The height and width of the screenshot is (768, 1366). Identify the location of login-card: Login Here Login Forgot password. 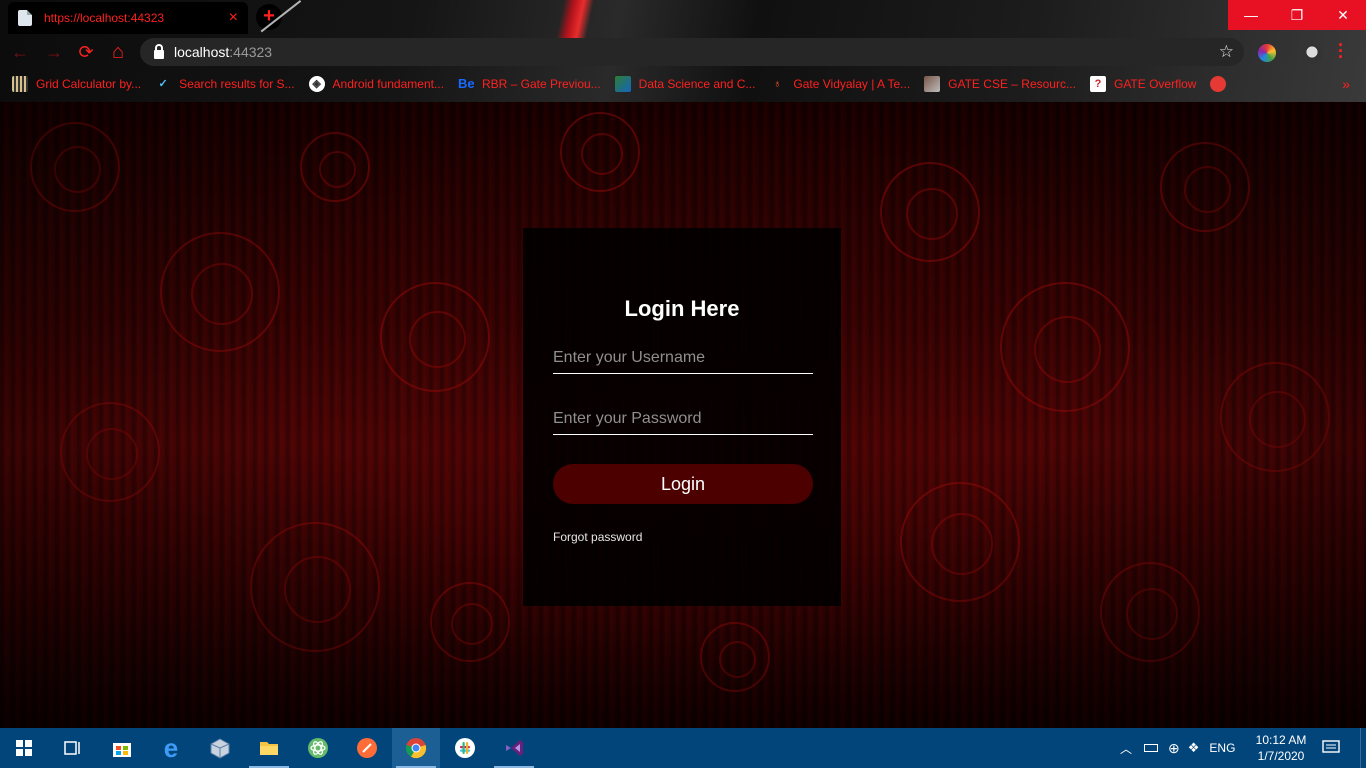
(682, 417).